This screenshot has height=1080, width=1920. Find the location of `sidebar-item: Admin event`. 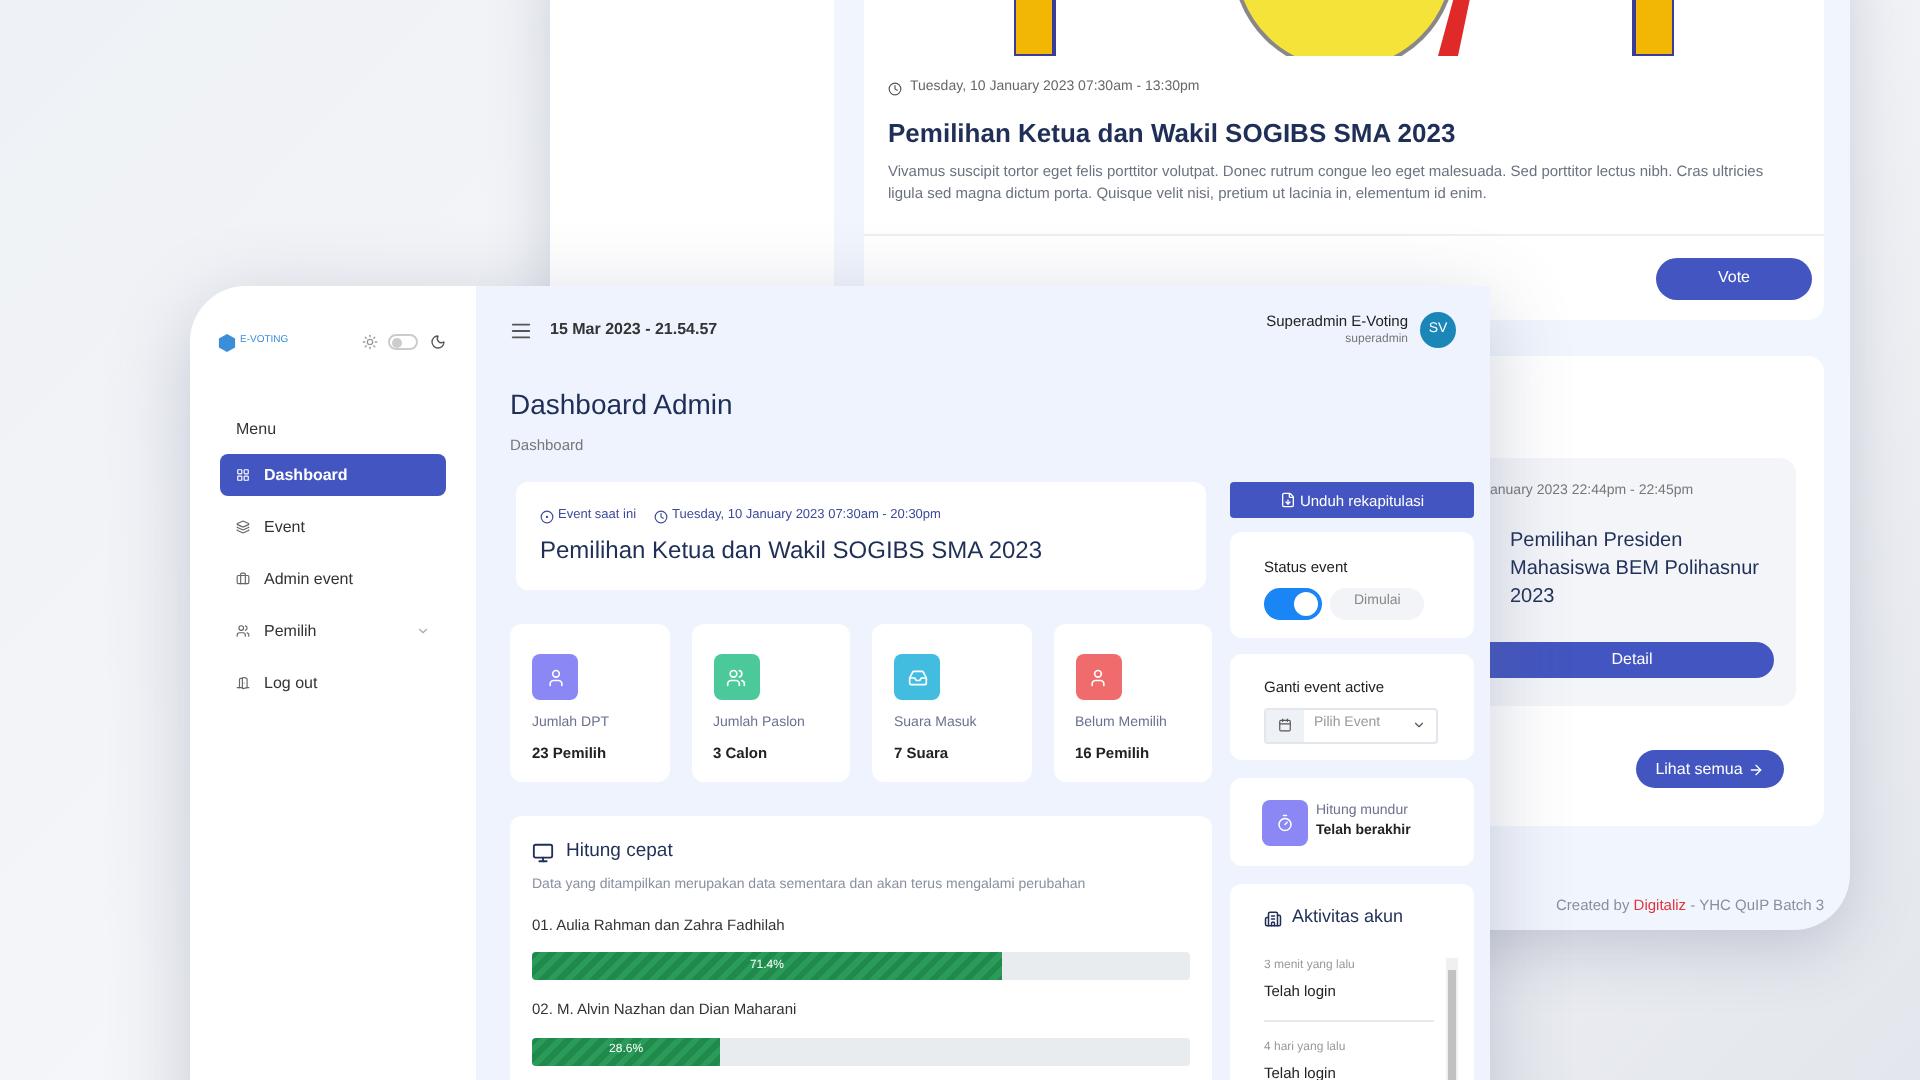

sidebar-item: Admin event is located at coordinates (333, 579).